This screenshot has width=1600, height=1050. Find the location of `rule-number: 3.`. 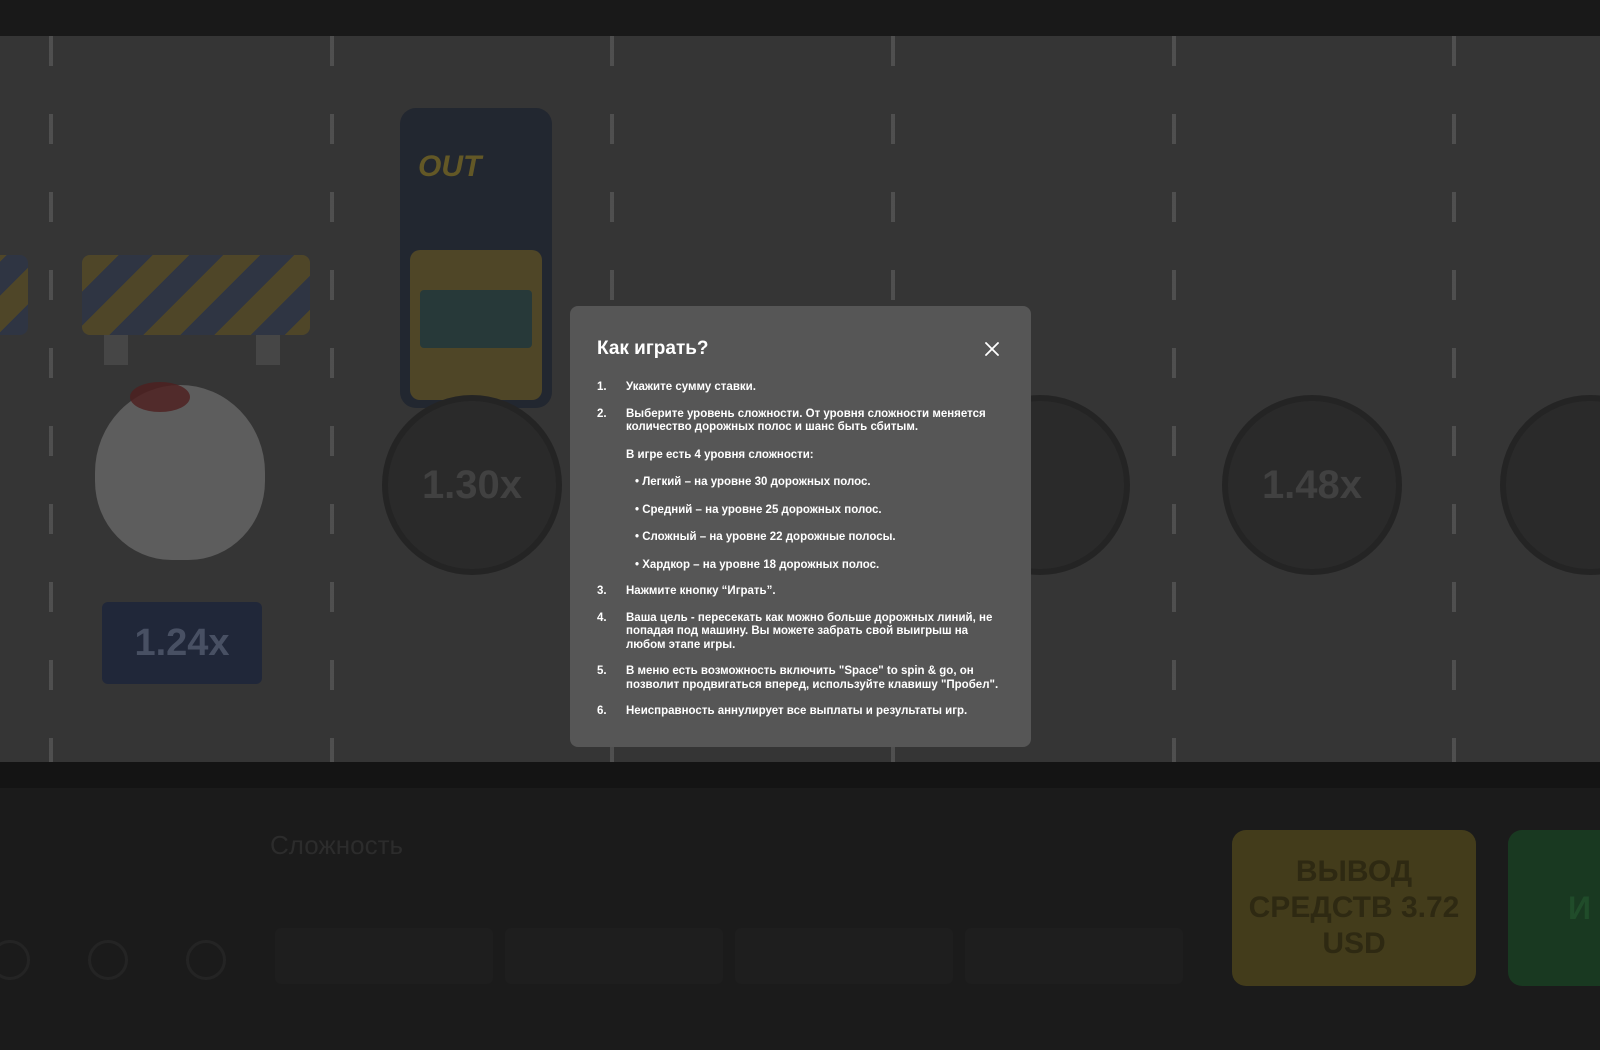

rule-number: 3. is located at coordinates (602, 591).